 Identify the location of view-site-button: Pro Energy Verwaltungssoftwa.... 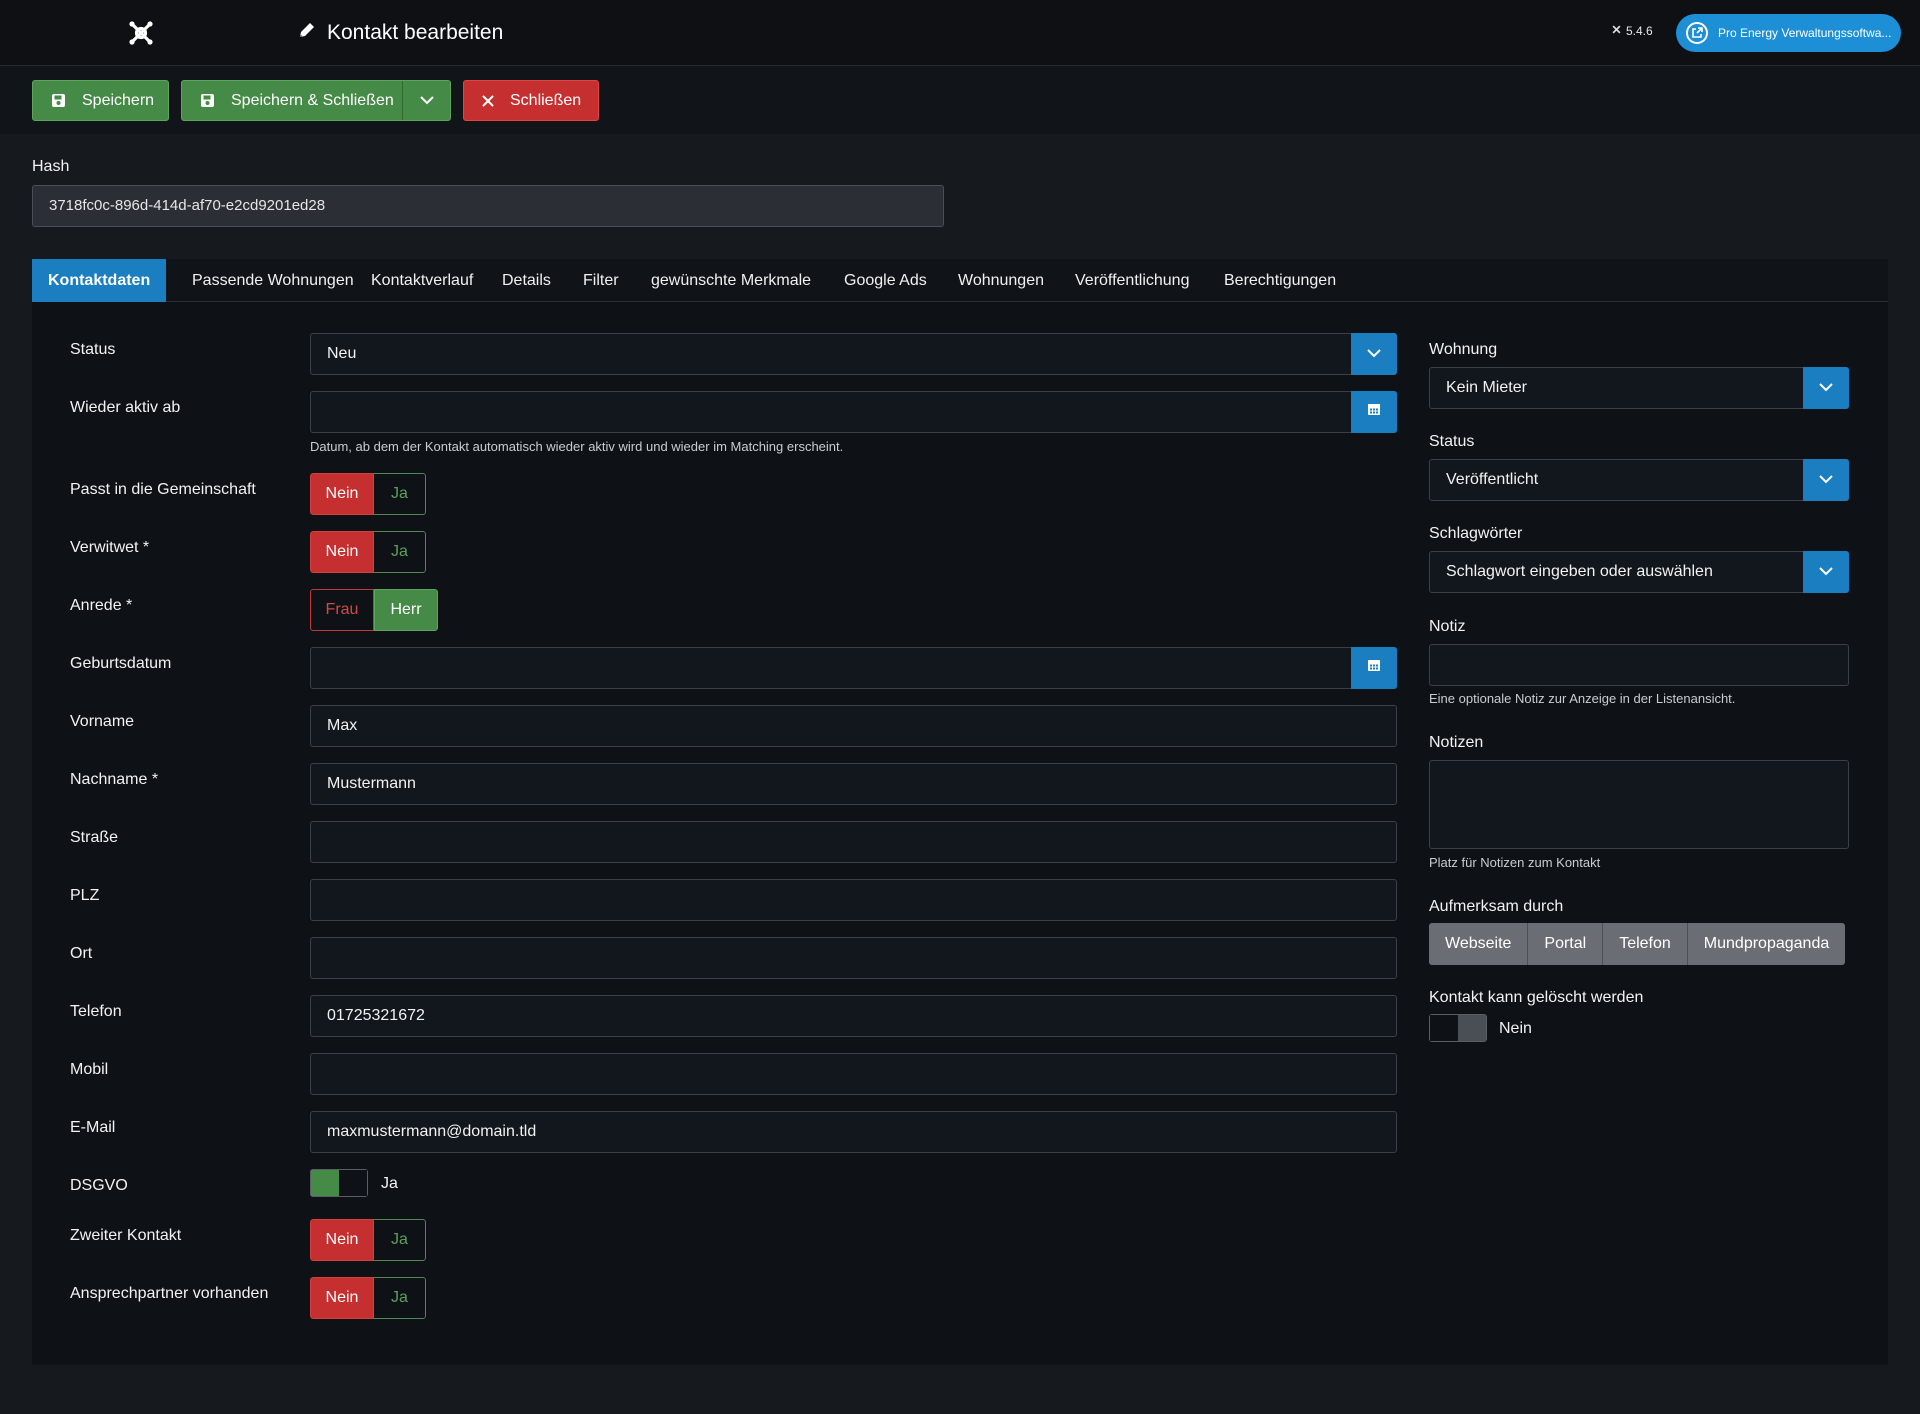
(1788, 33).